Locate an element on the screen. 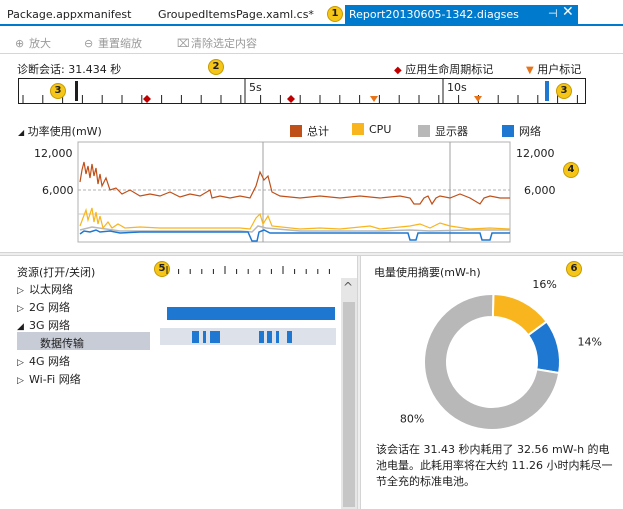  legend-cpu: CPU is located at coordinates (371, 129).